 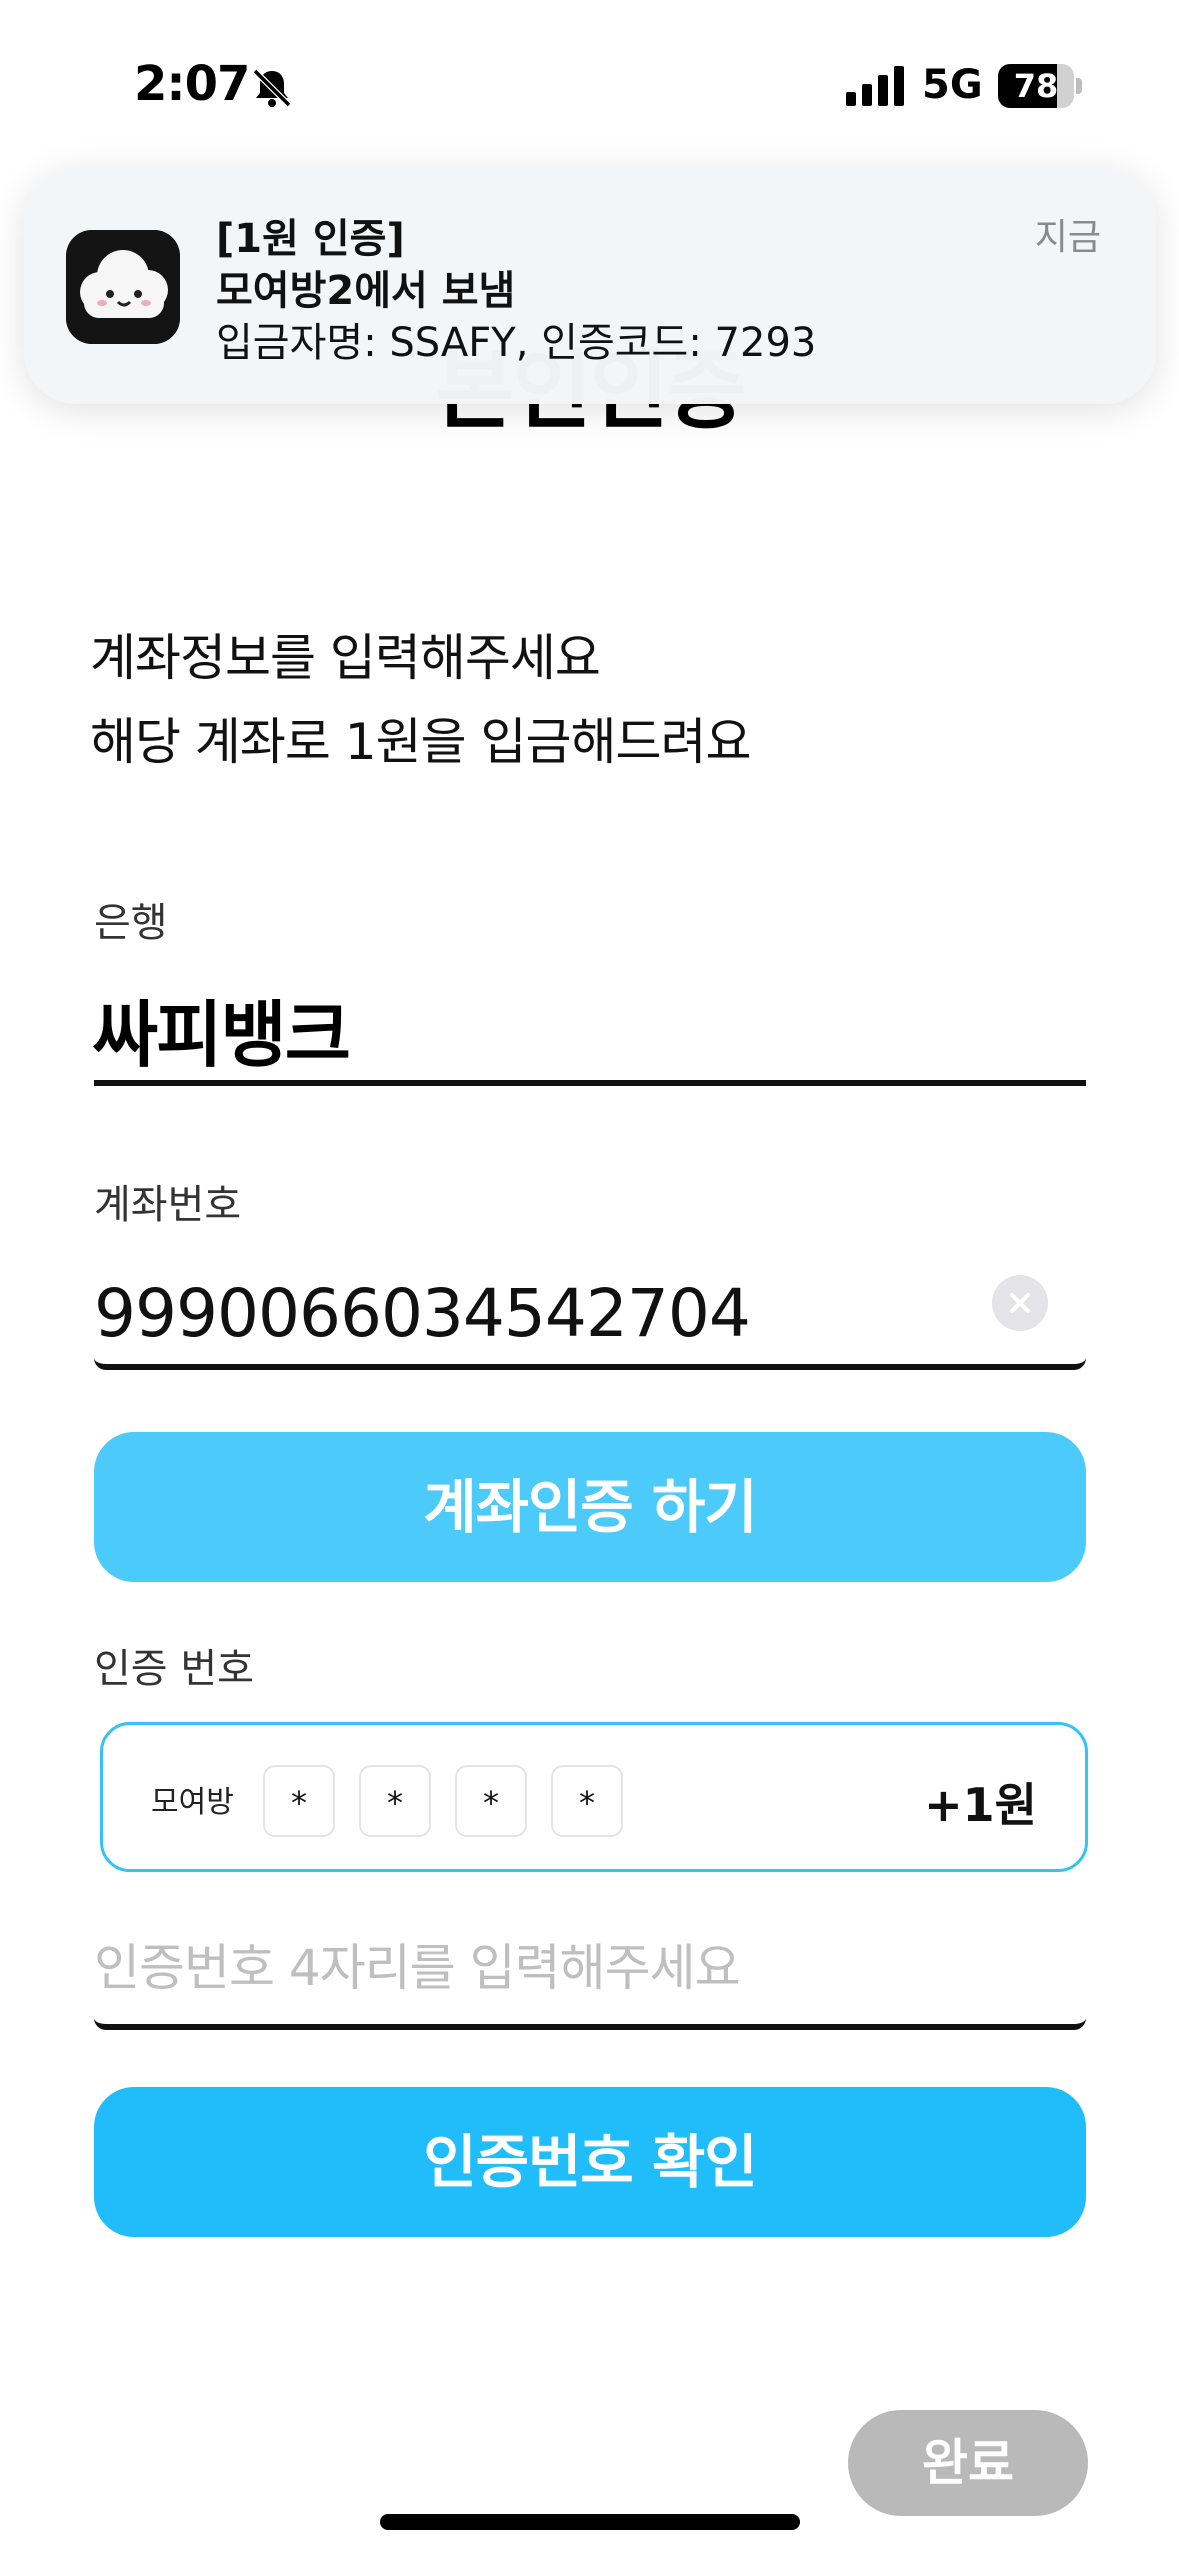 What do you see at coordinates (584, 1968) in the screenshot?
I see `verification-code-input` at bounding box center [584, 1968].